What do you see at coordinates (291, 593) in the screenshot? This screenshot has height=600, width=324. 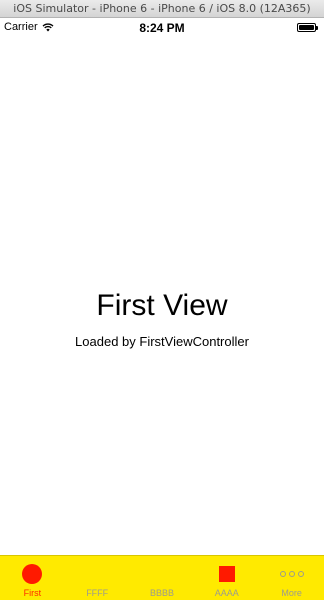 I see `tab-label: More` at bounding box center [291, 593].